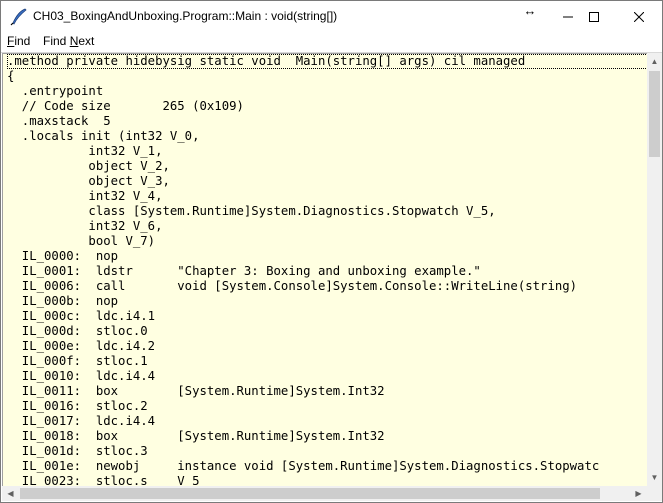 The width and height of the screenshot is (663, 503). What do you see at coordinates (654, 269) in the screenshot?
I see `vertical-scrollbar: ▲ ▼` at bounding box center [654, 269].